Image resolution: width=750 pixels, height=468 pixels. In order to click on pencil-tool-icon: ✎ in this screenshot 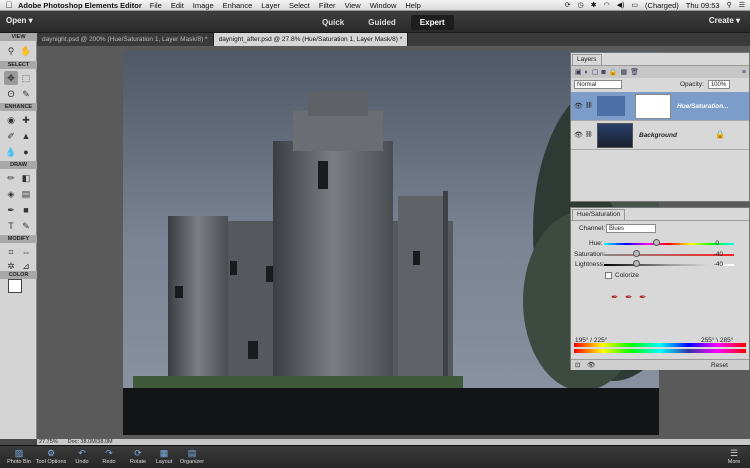, I will do `click(26, 226)`.